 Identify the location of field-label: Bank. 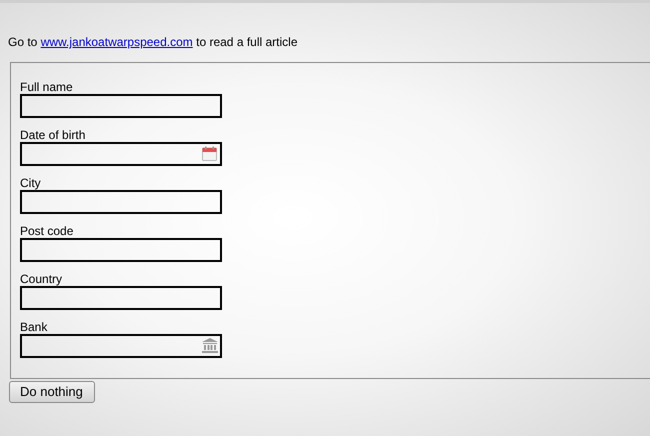
(34, 327).